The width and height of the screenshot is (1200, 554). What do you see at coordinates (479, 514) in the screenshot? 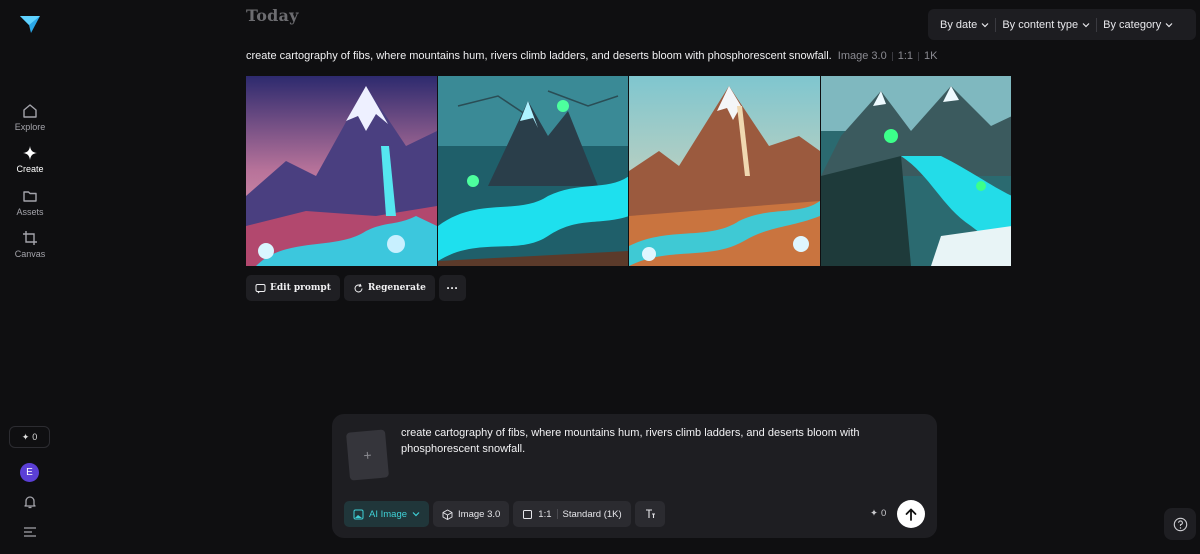
I see `model-label: Image 3.0` at bounding box center [479, 514].